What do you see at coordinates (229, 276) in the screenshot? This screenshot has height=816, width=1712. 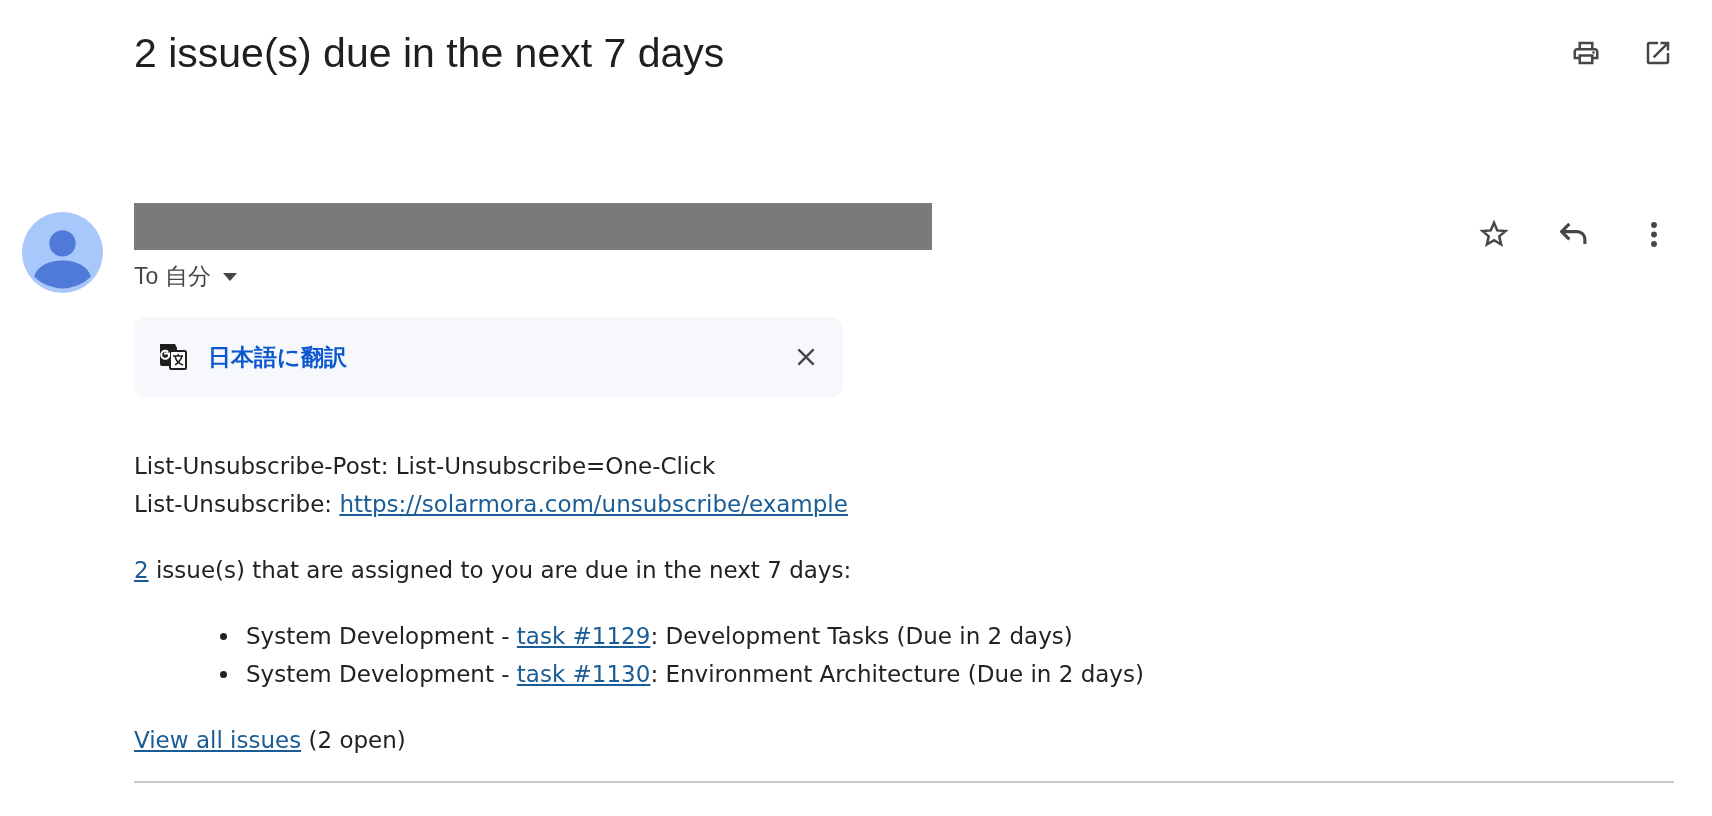 I see `caret-icon` at bounding box center [229, 276].